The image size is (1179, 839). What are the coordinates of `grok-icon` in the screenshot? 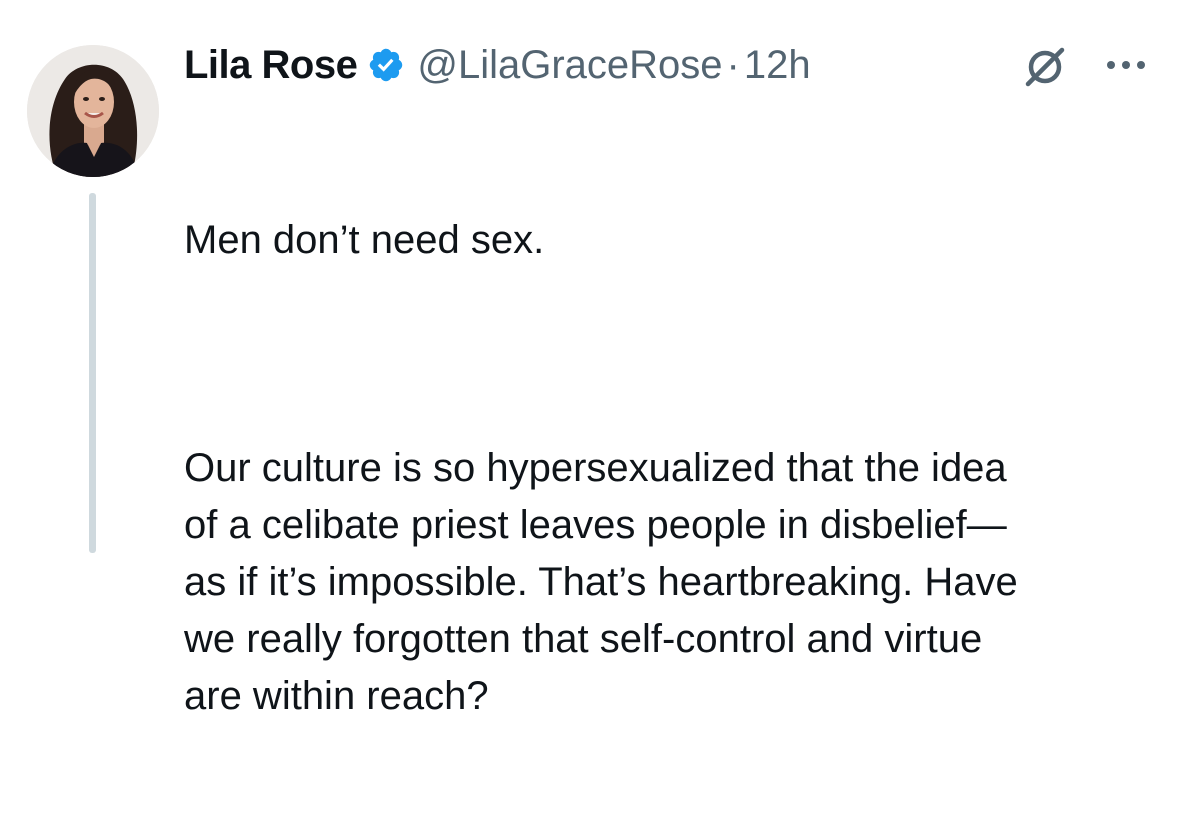 It's located at (1045, 67).